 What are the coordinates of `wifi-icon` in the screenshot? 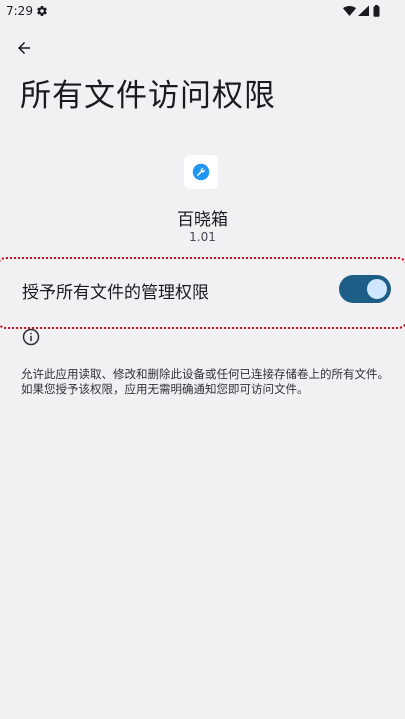 It's located at (349, 10).